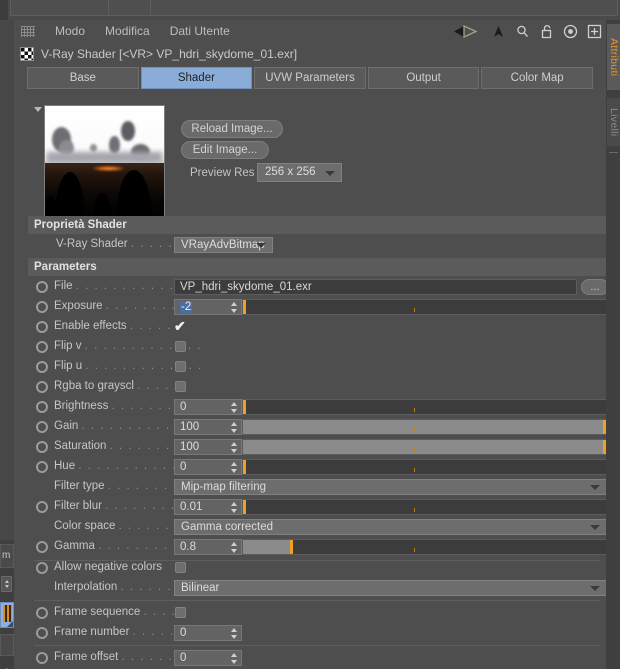  I want to click on preview-res-dropdown: 256 x 256, so click(299, 172).